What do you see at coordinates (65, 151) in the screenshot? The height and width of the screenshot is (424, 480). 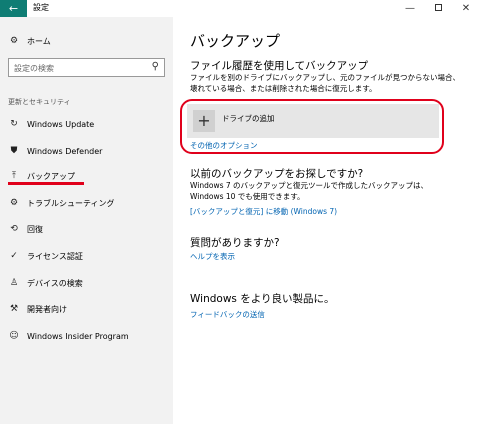 I see `sidebar-item-label: Windows Defender` at bounding box center [65, 151].